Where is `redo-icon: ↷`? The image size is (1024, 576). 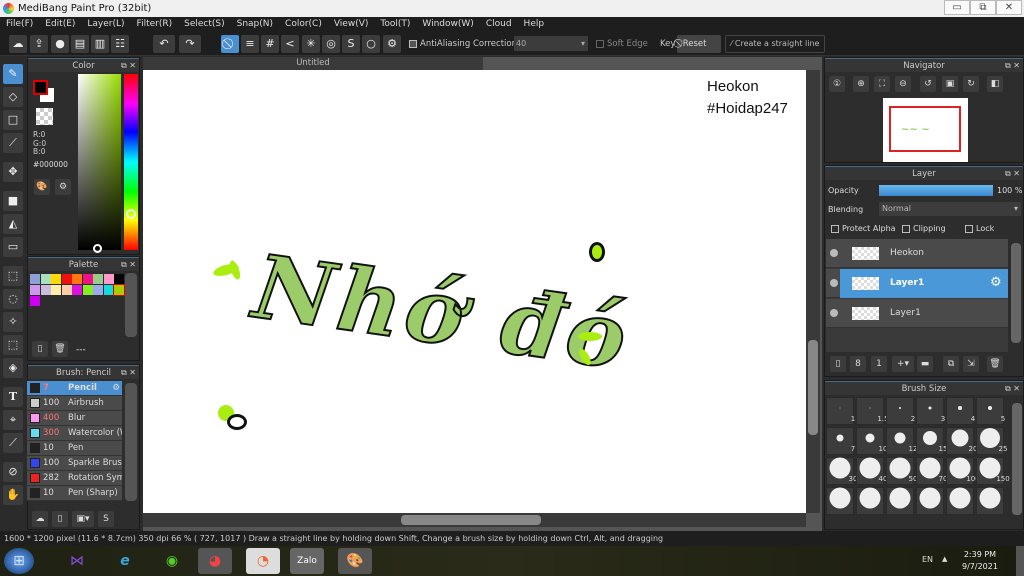 redo-icon: ↷ is located at coordinates (190, 44).